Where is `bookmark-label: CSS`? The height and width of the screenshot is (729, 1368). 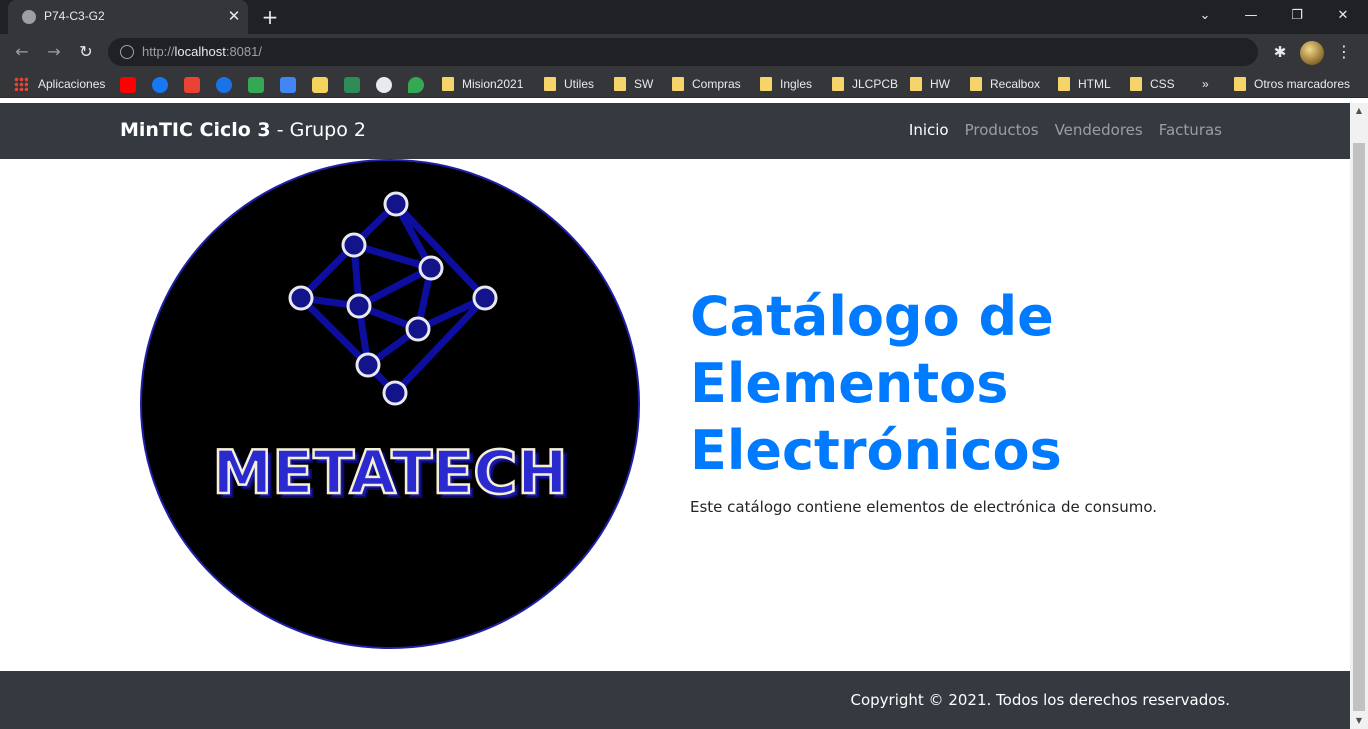
bookmark-label: CSS is located at coordinates (1162, 84).